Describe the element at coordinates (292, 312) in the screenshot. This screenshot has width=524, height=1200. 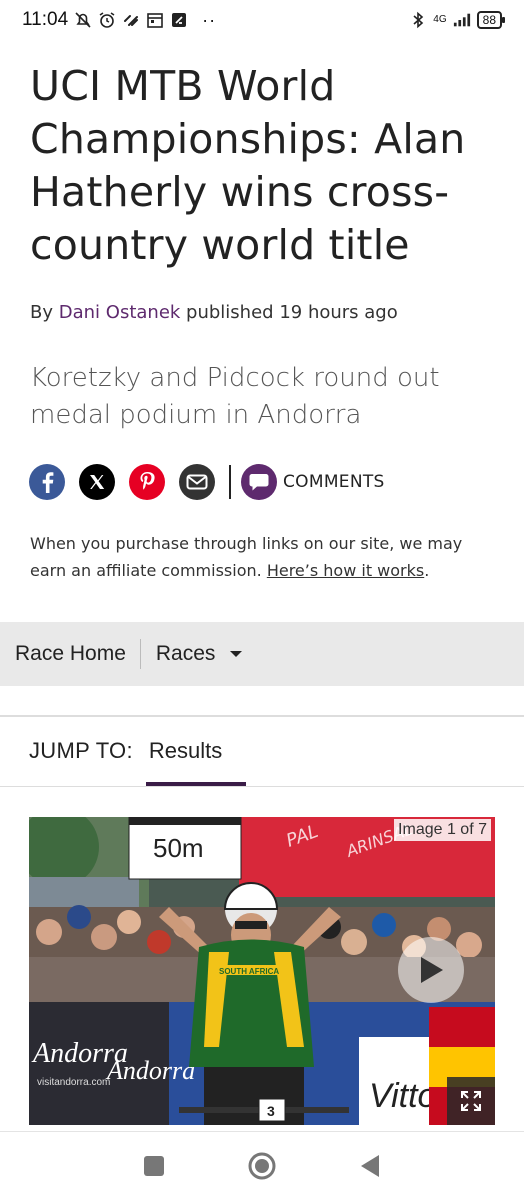
I see `published-time: published 19 hours ago` at that location.